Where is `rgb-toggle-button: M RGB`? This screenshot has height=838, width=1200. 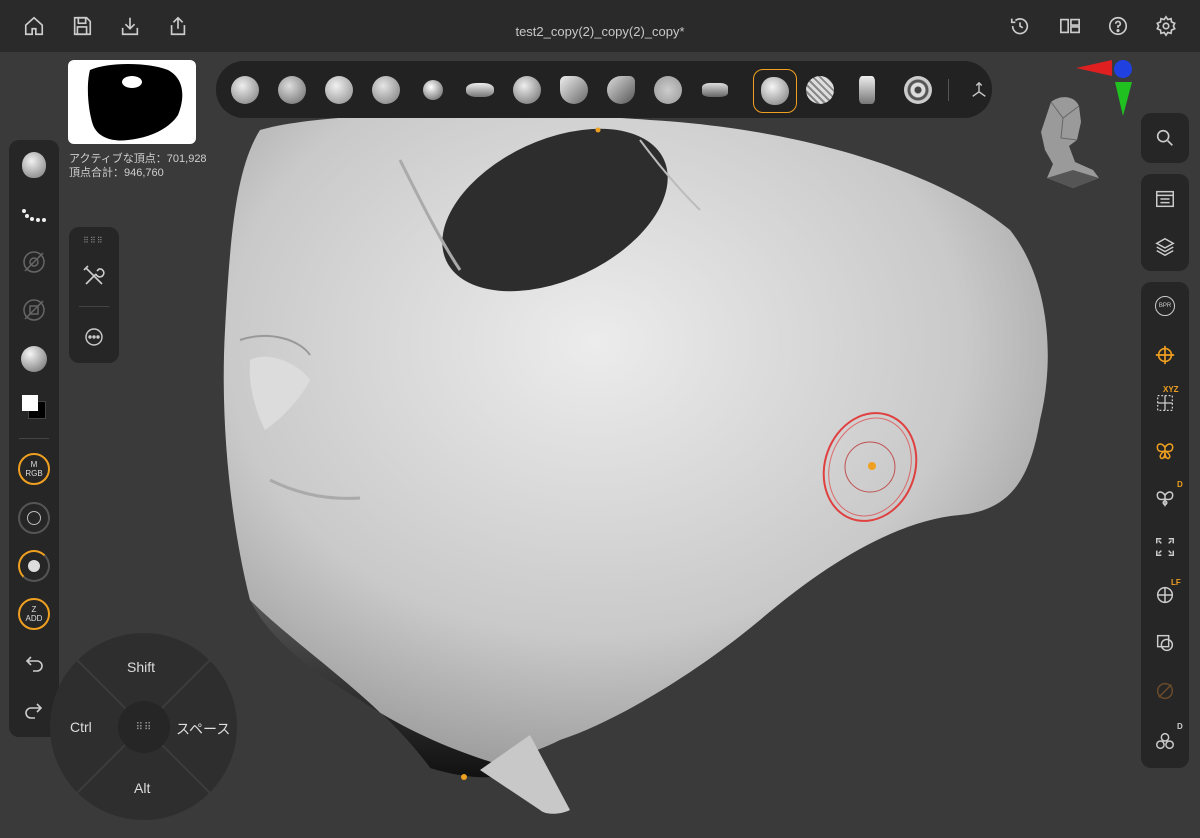 rgb-toggle-button: M RGB is located at coordinates (34, 469).